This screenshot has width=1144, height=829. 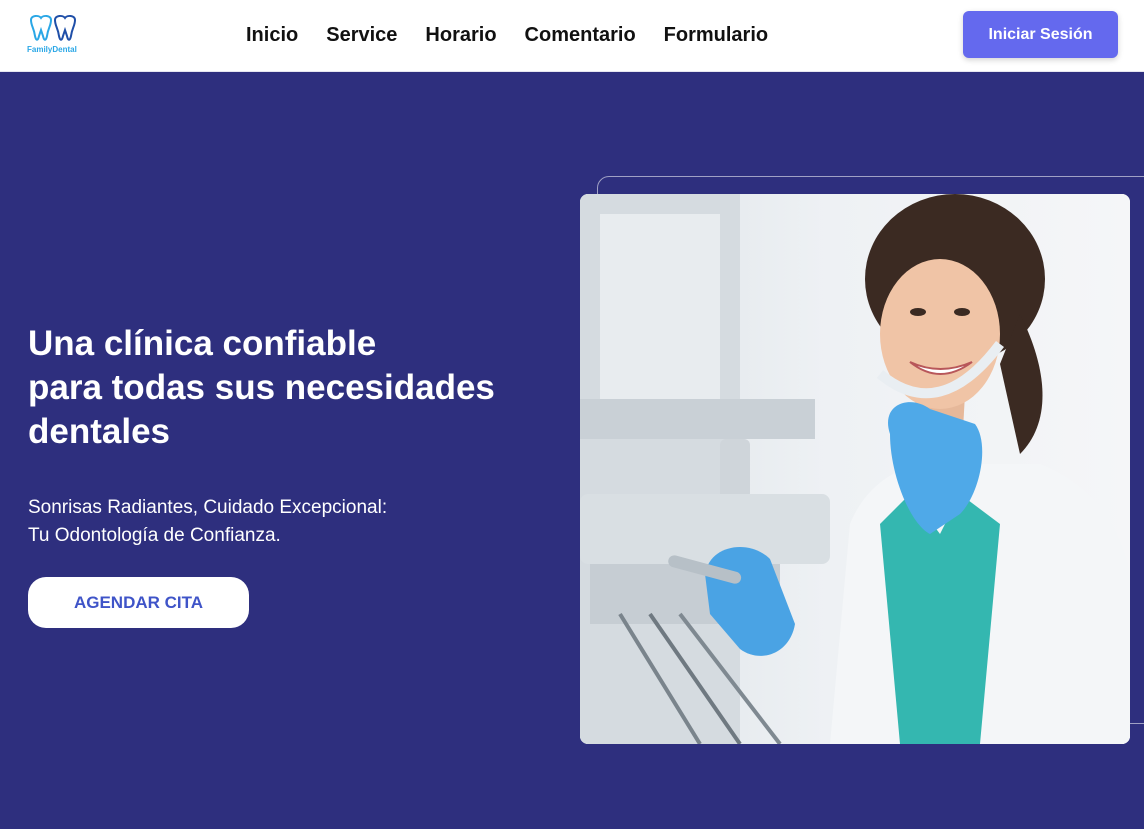 What do you see at coordinates (361, 35) in the screenshot?
I see `nav-link-service: Service` at bounding box center [361, 35].